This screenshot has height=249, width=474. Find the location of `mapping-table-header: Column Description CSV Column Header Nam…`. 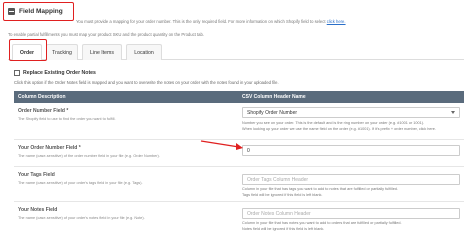

mapping-table-header: Column Description CSV Column Header Nam… is located at coordinates (239, 97).